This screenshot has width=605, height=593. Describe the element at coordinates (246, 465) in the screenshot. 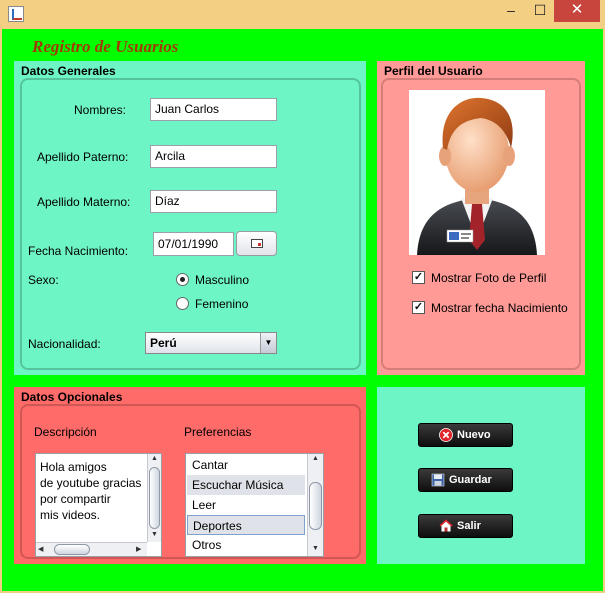

I see `list-item: Cantar` at that location.